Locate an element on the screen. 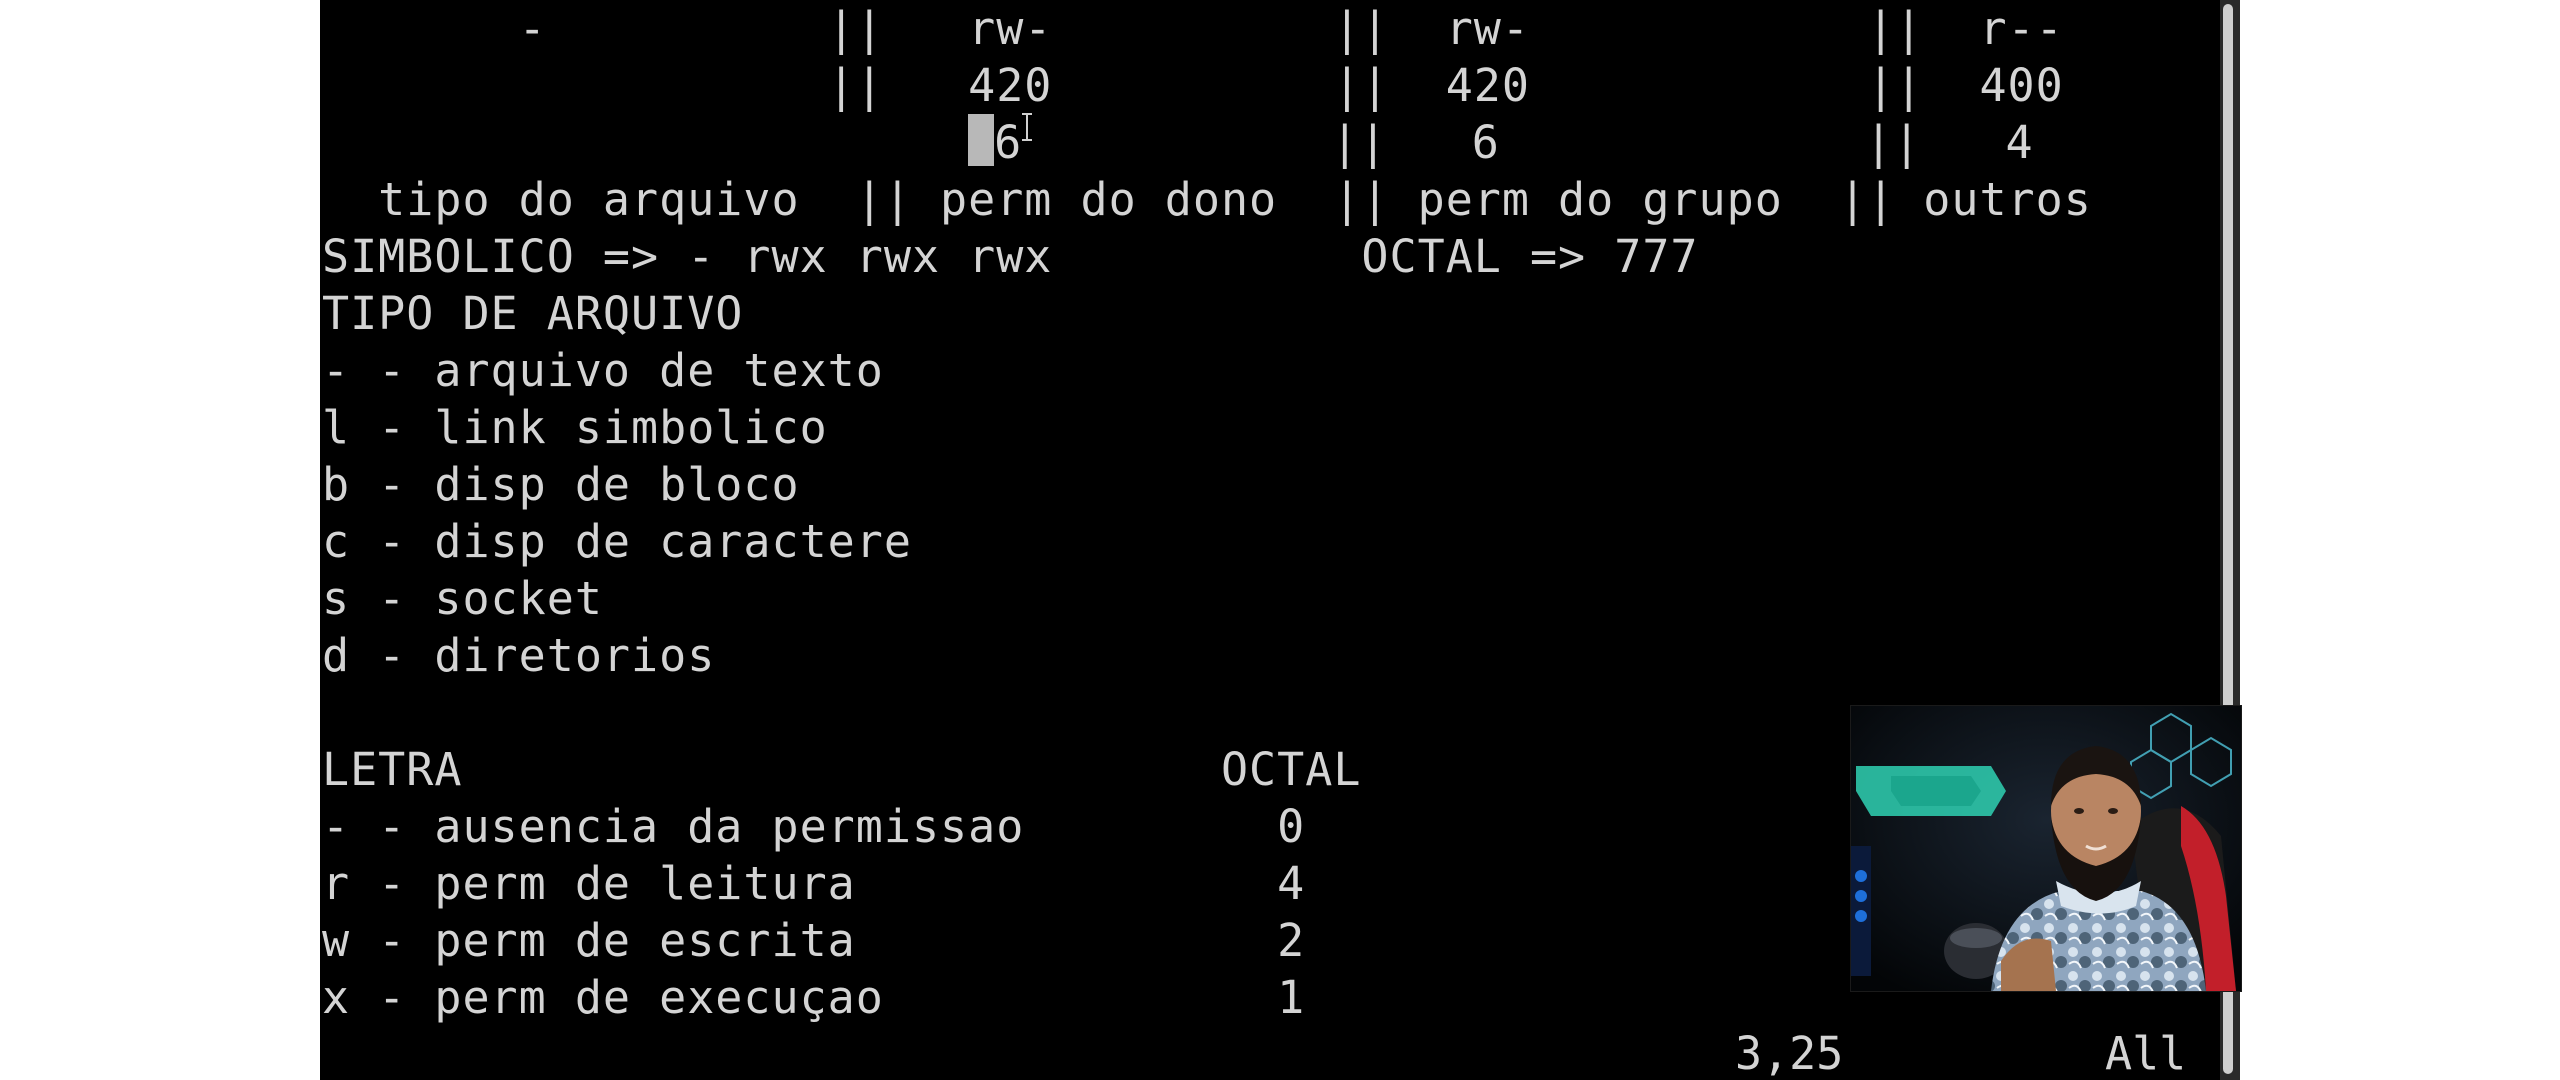 The width and height of the screenshot is (2560, 1080). buffer-line-2: || 420 || 420 || 400 is located at coordinates (1207, 85).